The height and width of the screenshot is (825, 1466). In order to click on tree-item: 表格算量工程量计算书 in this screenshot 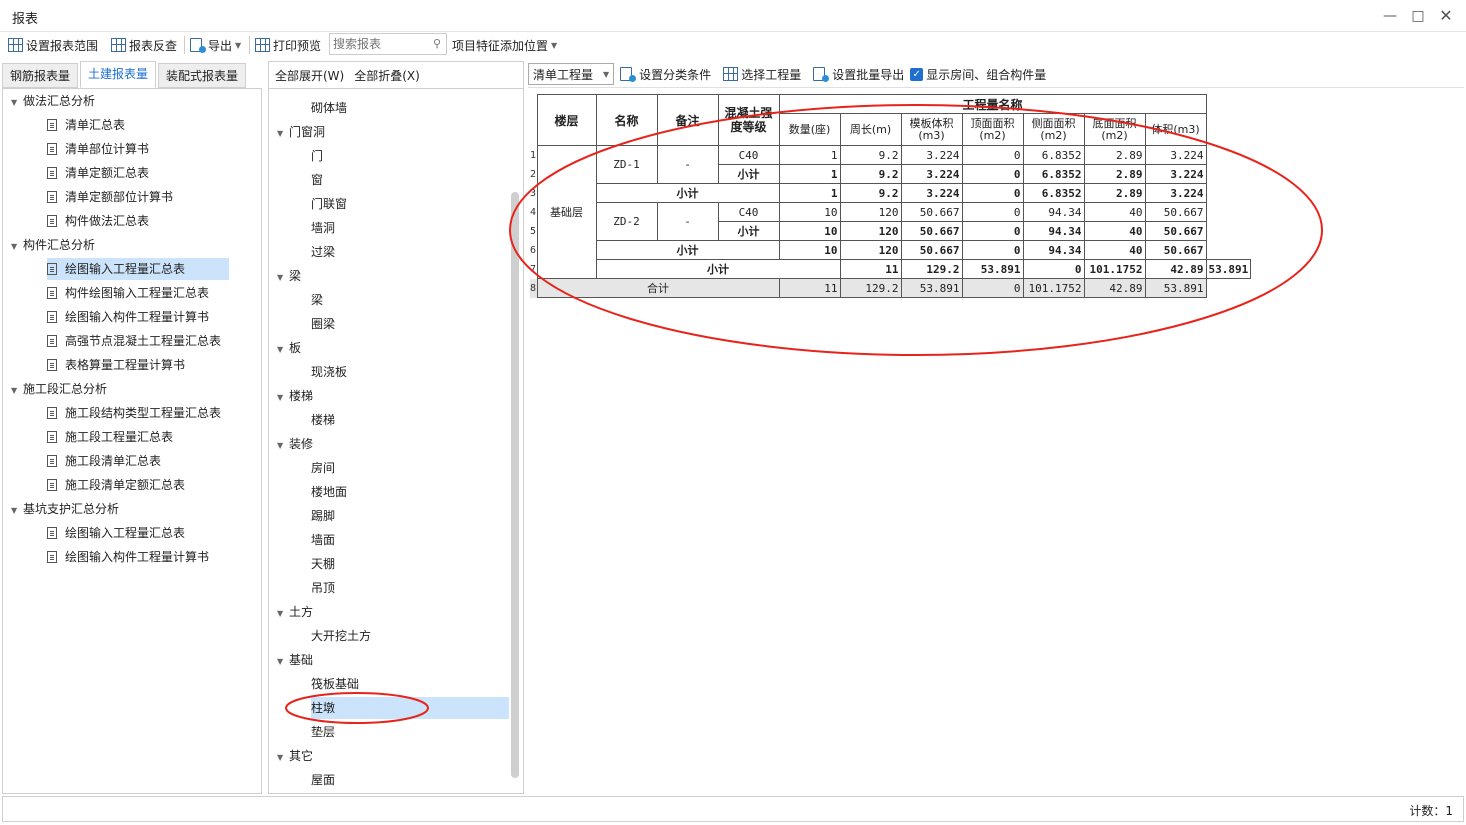, I will do `click(116, 365)`.